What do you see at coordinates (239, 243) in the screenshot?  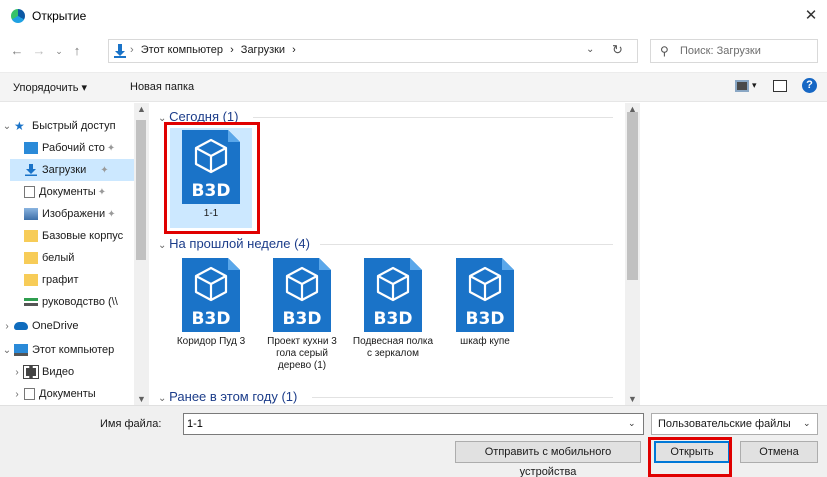 I see `group-header-label: На прошлой неделе (4)` at bounding box center [239, 243].